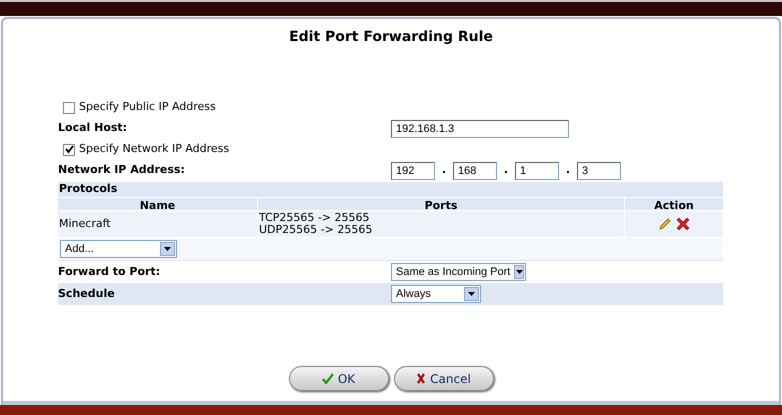  I want to click on checkbox-label: Specify Public IP Address, so click(147, 107).